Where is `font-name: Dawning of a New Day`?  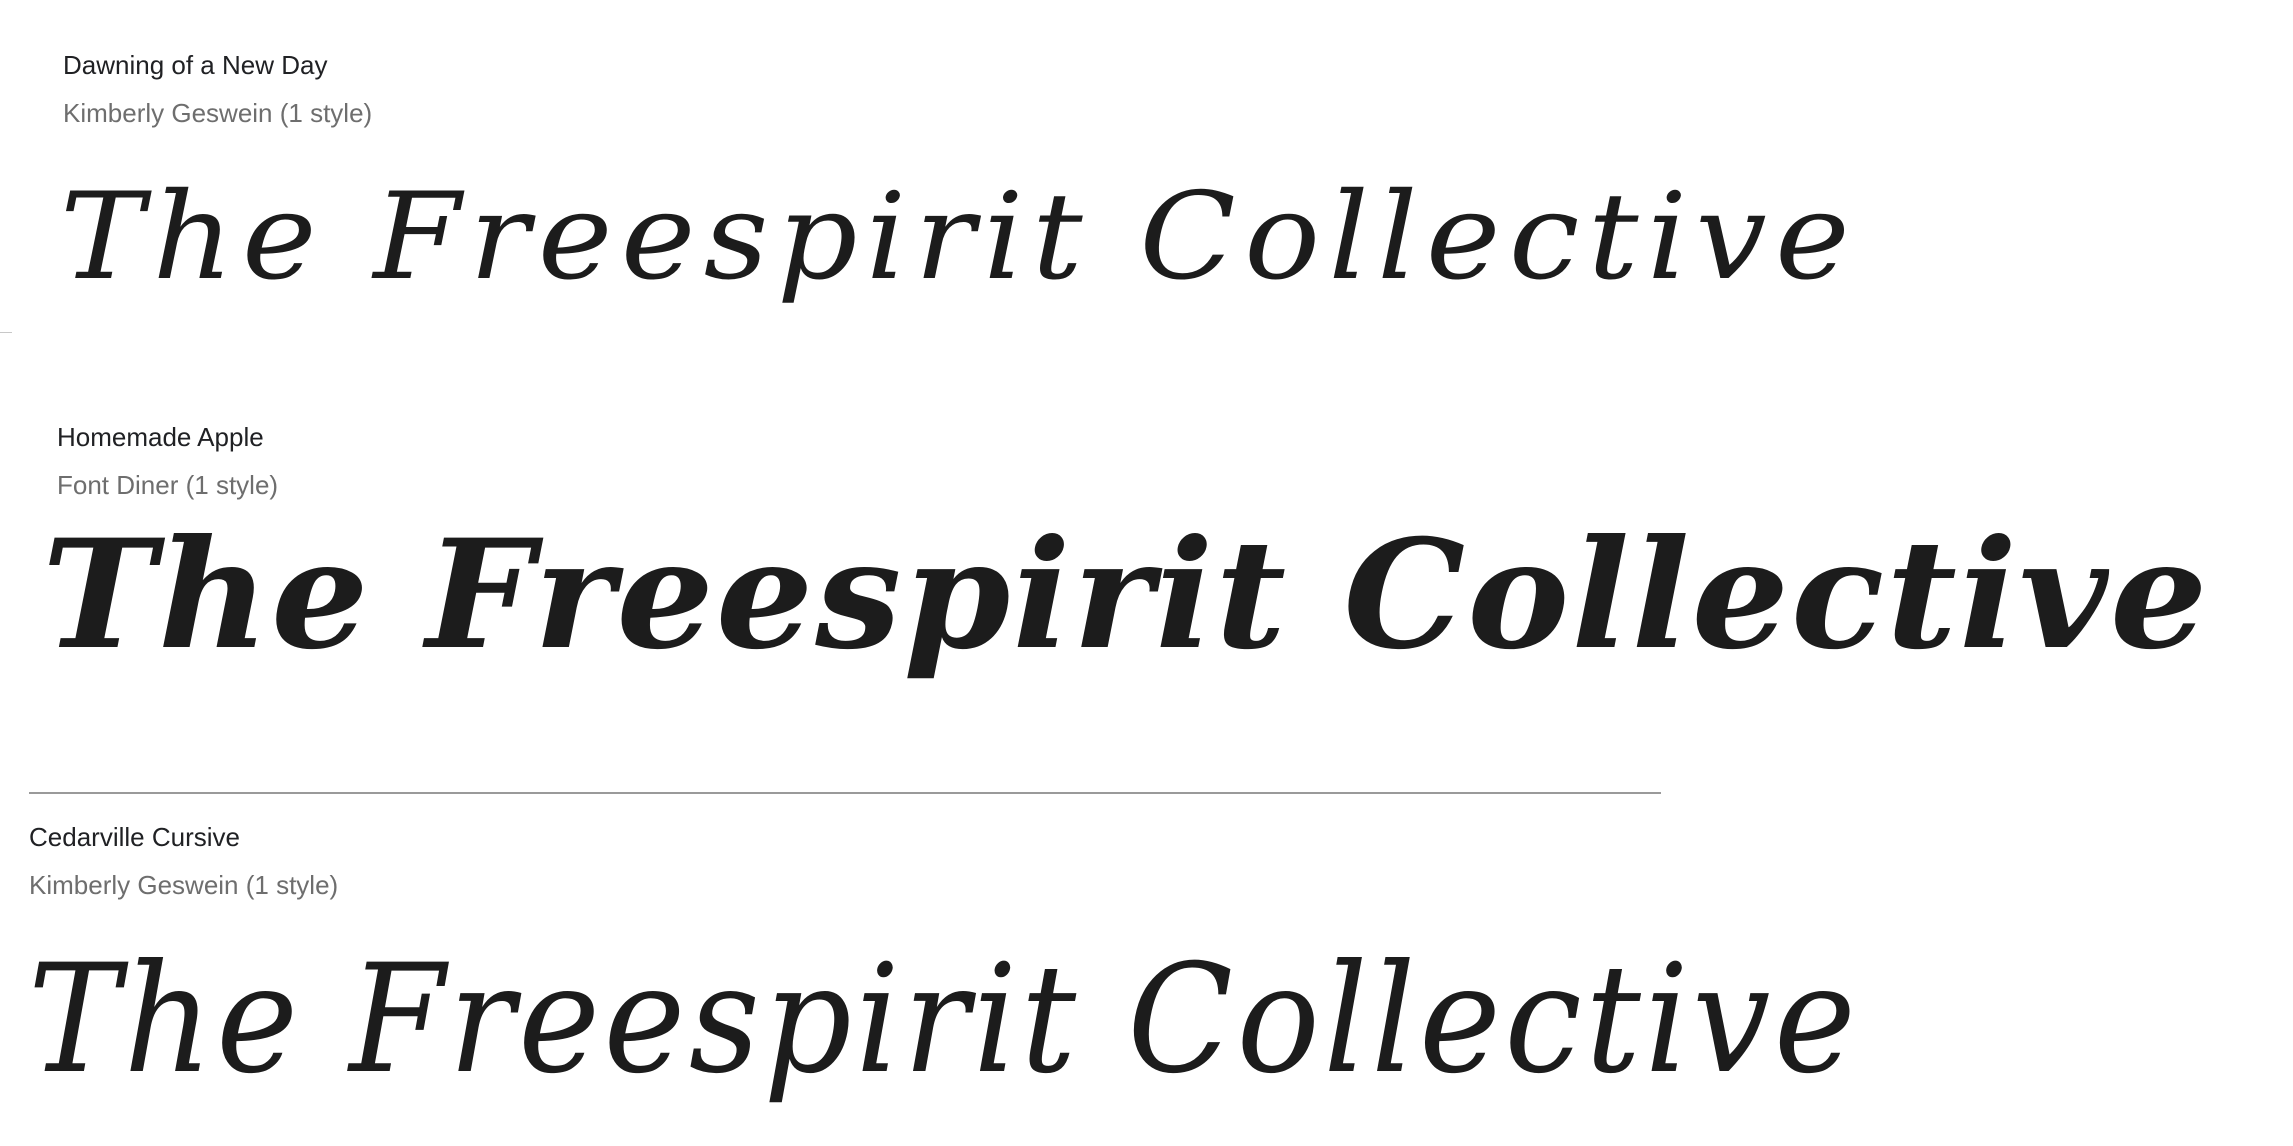
font-name: Dawning of a New Day is located at coordinates (195, 65).